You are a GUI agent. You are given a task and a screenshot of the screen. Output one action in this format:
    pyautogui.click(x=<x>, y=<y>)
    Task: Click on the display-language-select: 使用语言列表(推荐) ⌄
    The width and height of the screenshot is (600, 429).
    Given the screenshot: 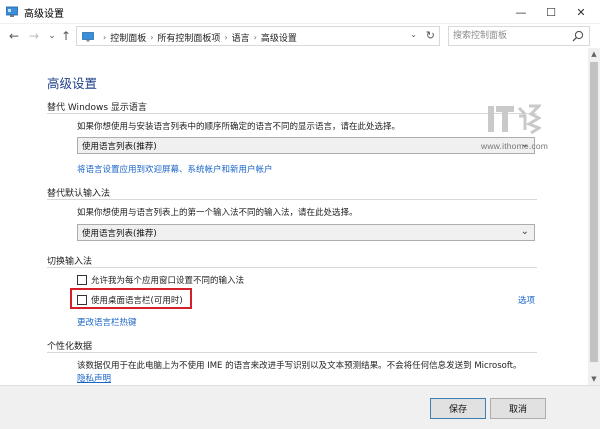 What is the action you would take?
    pyautogui.click(x=306, y=145)
    